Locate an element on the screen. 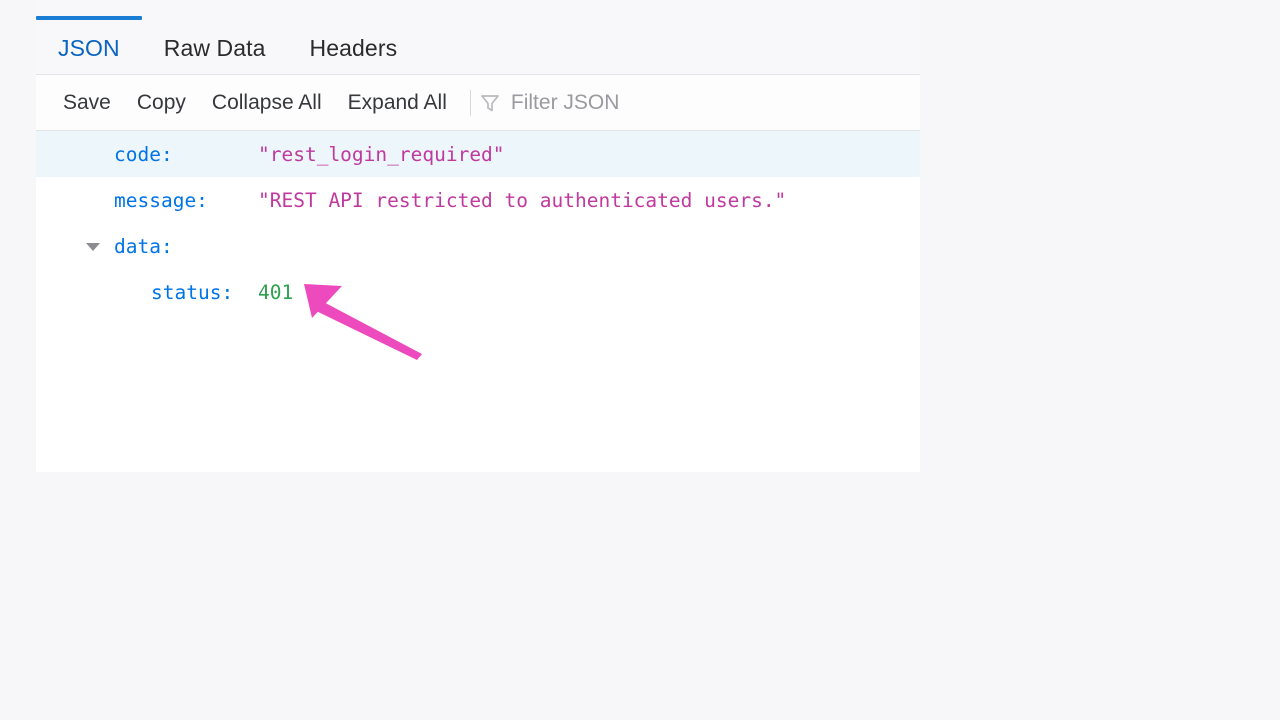 This screenshot has height=720, width=1280. json-key-code: code: is located at coordinates (143, 154).